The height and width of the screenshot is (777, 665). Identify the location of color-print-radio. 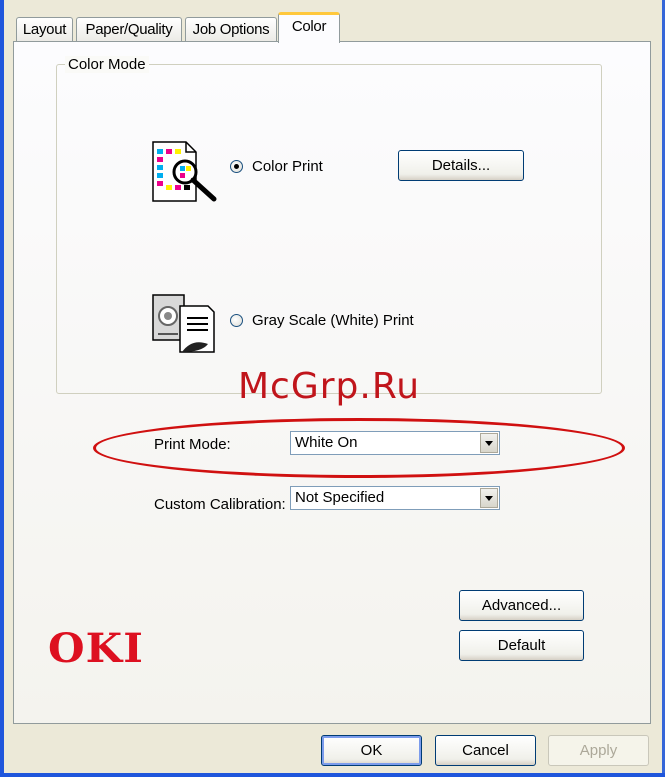
(236, 166).